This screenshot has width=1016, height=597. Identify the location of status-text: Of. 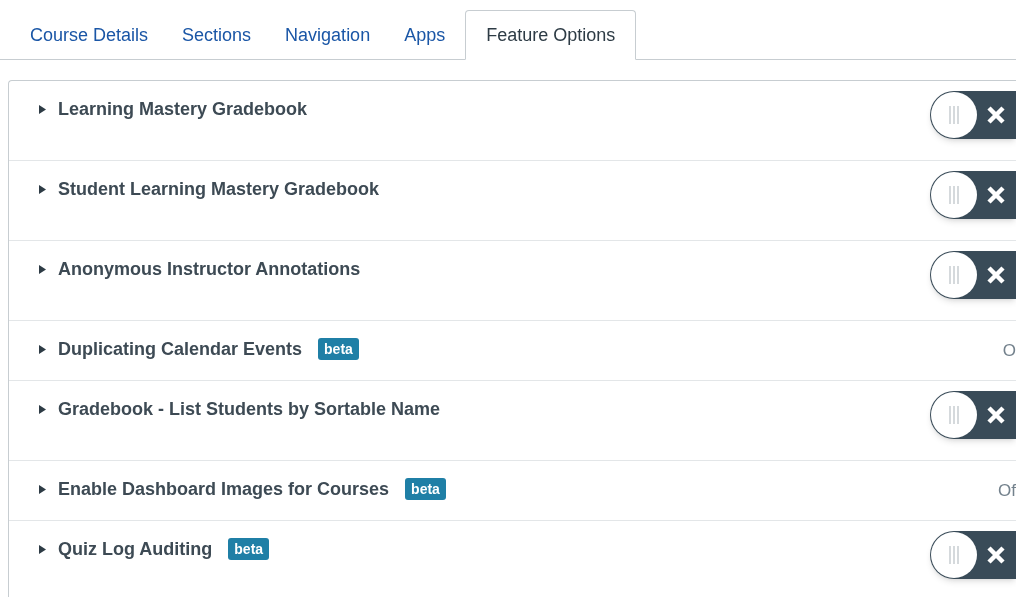
(1007, 491).